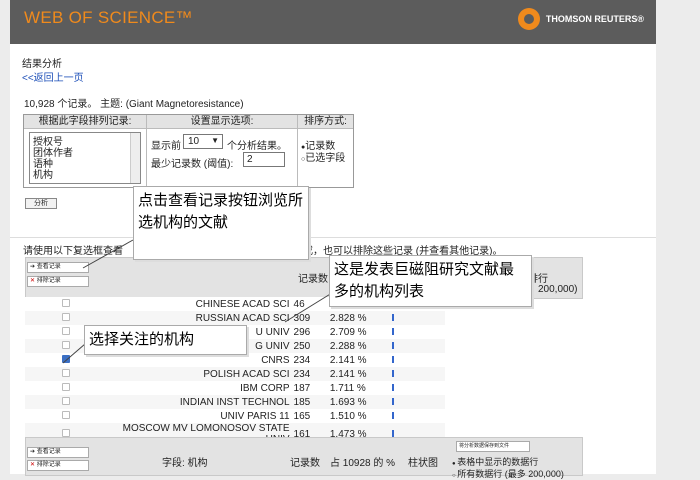 This screenshot has height=480, width=700. What do you see at coordinates (221, 223) in the screenshot?
I see `callout-view-records: 点击查看记录按钮浏览所选机构的文献` at bounding box center [221, 223].